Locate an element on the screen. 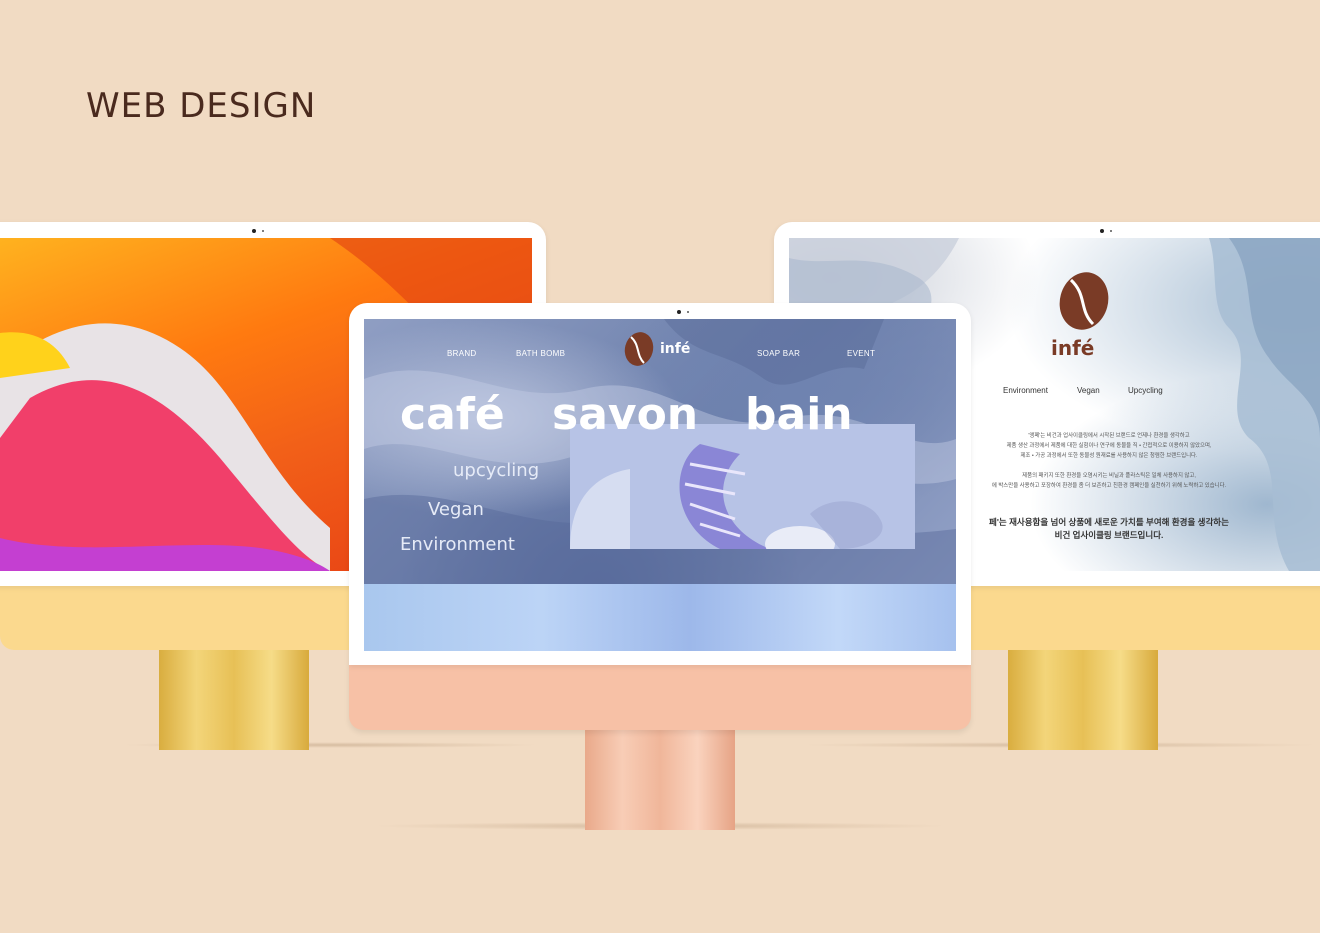 Image resolution: width=1320 pixels, height=933 pixels. left-monitor-stand is located at coordinates (234, 699).